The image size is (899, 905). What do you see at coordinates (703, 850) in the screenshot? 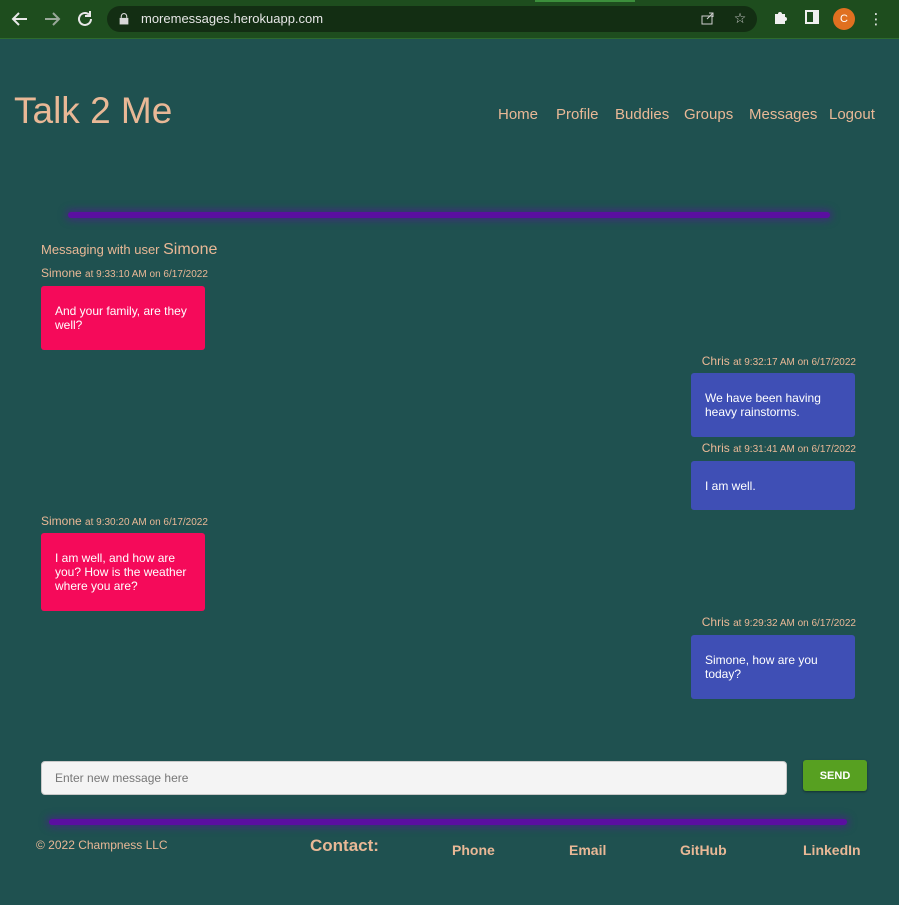
I see `footer-link-github: GitHub` at bounding box center [703, 850].